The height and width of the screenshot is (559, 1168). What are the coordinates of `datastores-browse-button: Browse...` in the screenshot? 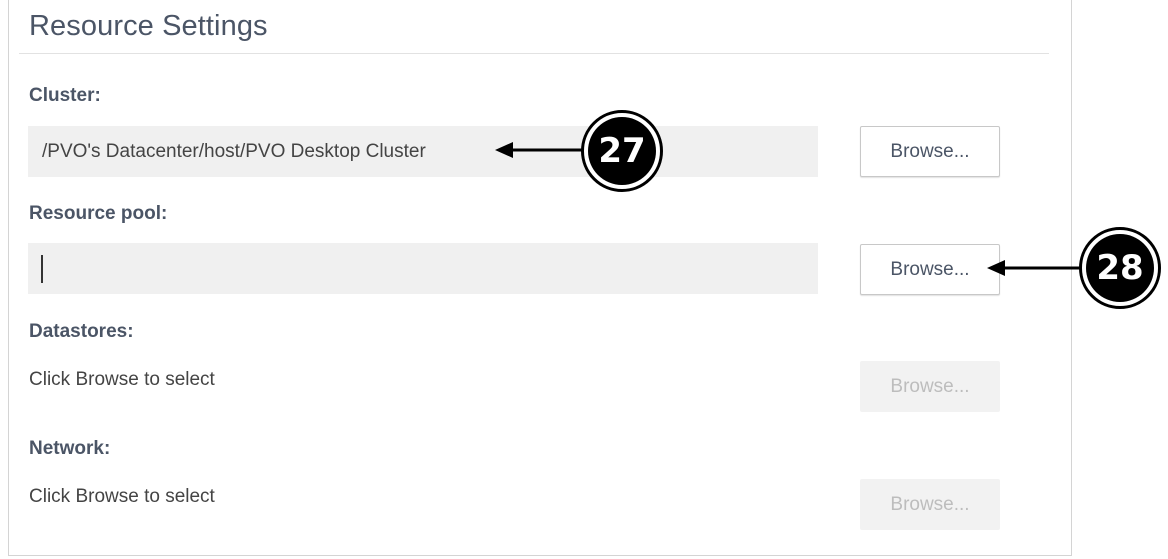 It's located at (930, 386).